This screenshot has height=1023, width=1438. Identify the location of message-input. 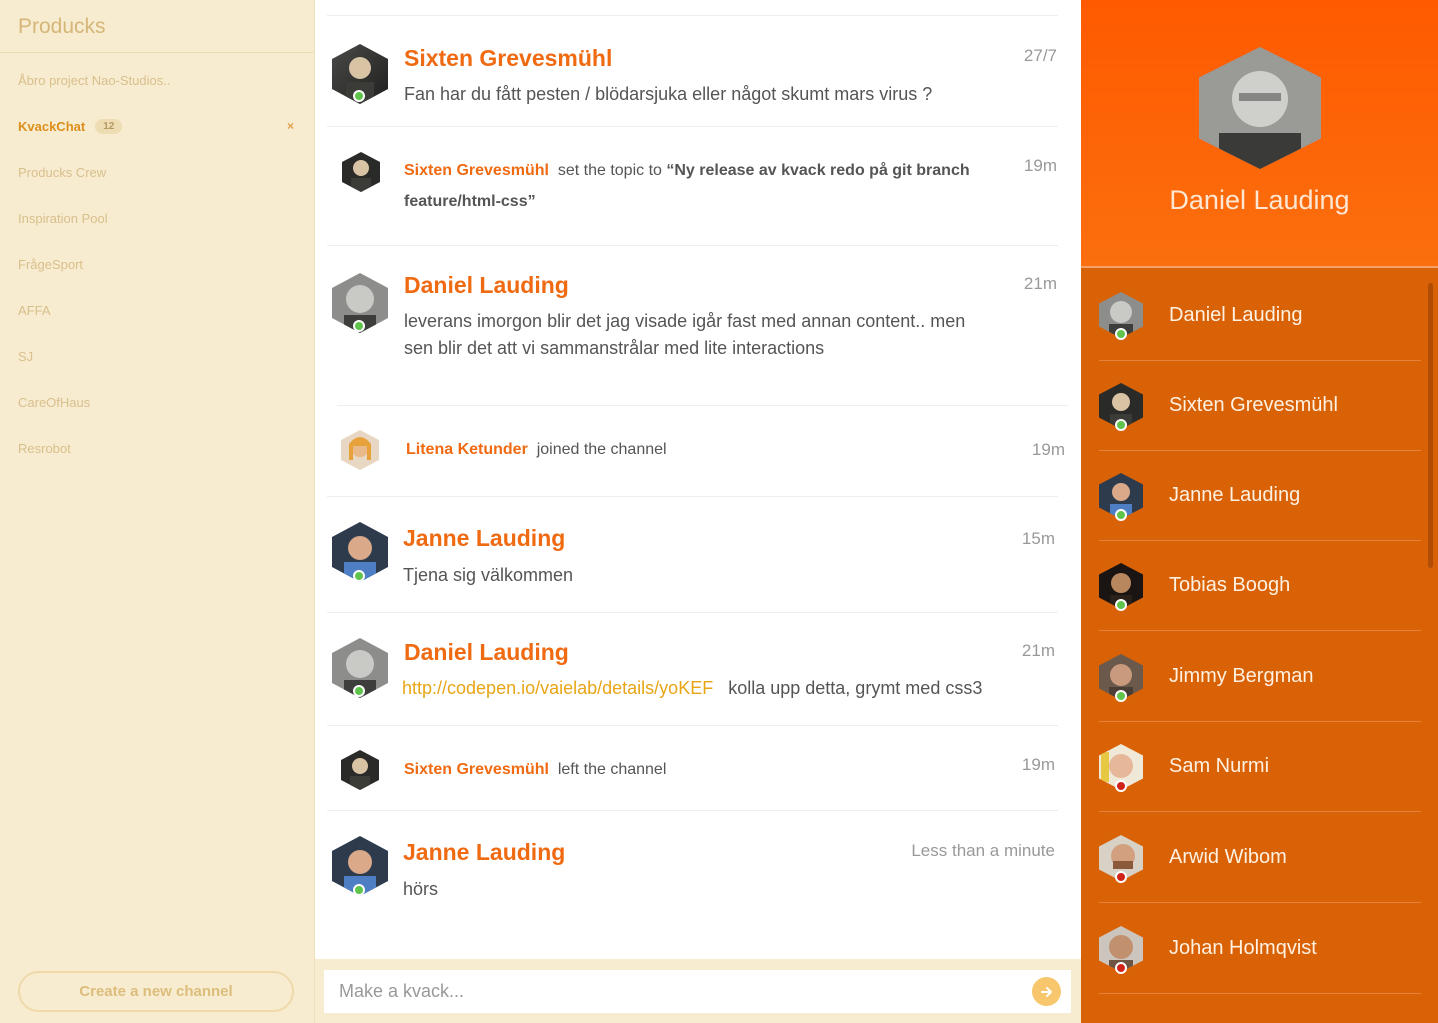
(697, 991).